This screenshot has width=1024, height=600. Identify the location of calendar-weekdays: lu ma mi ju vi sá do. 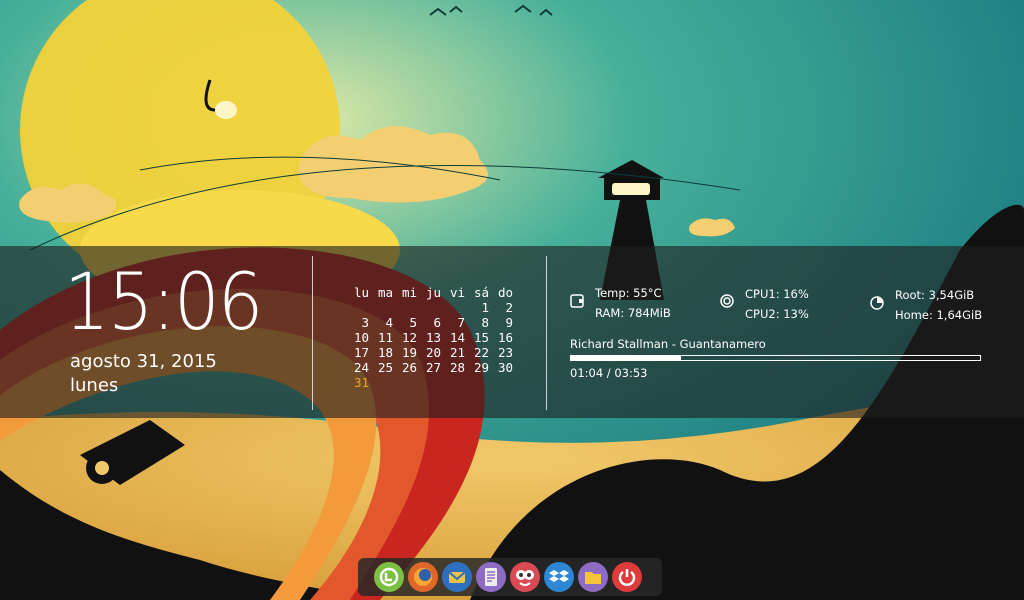
(429, 292).